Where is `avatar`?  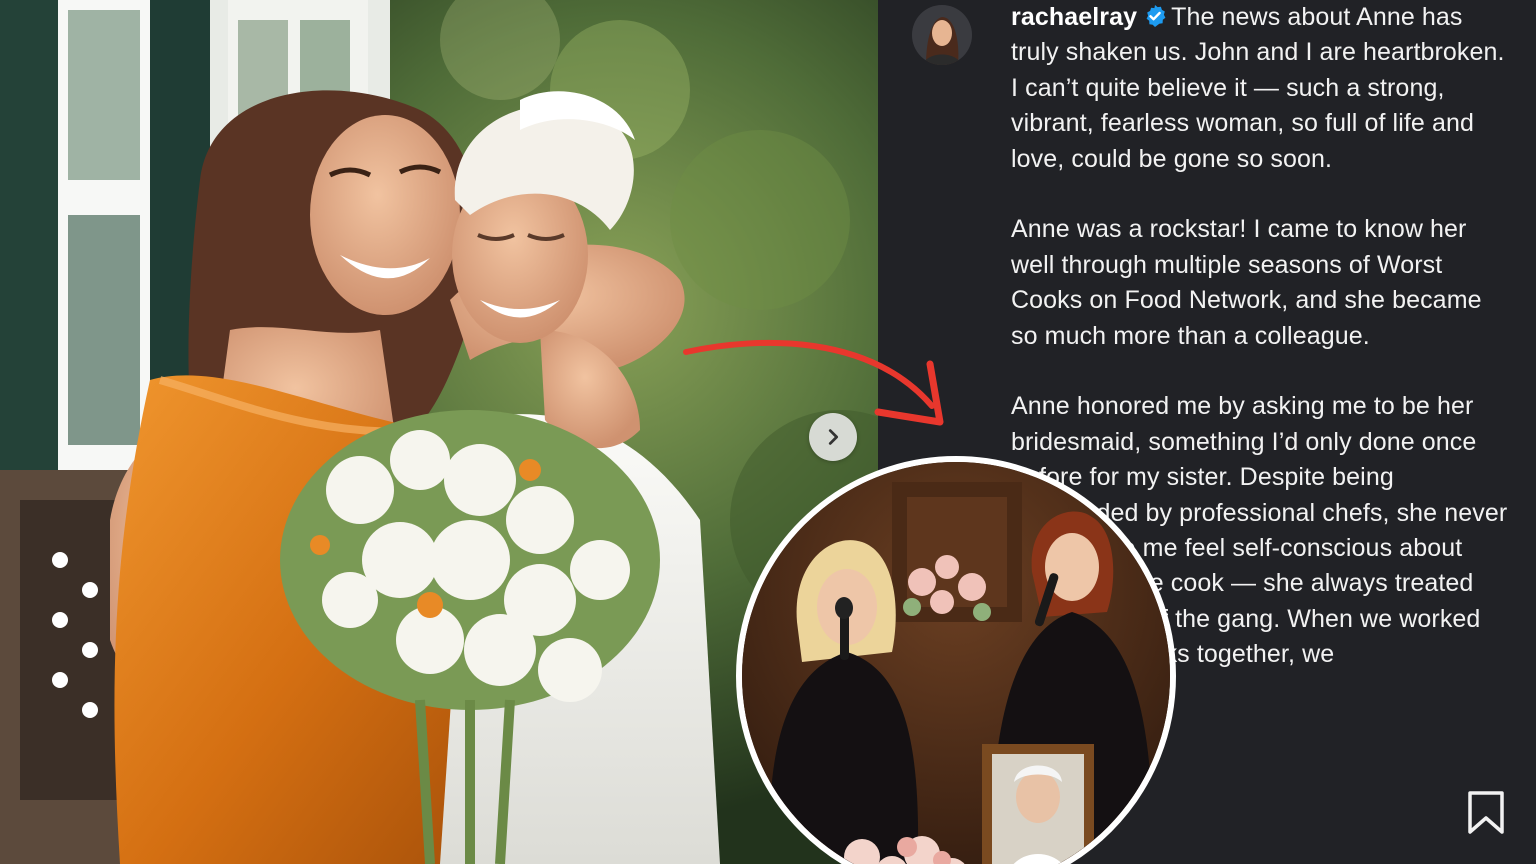
avatar is located at coordinates (942, 35).